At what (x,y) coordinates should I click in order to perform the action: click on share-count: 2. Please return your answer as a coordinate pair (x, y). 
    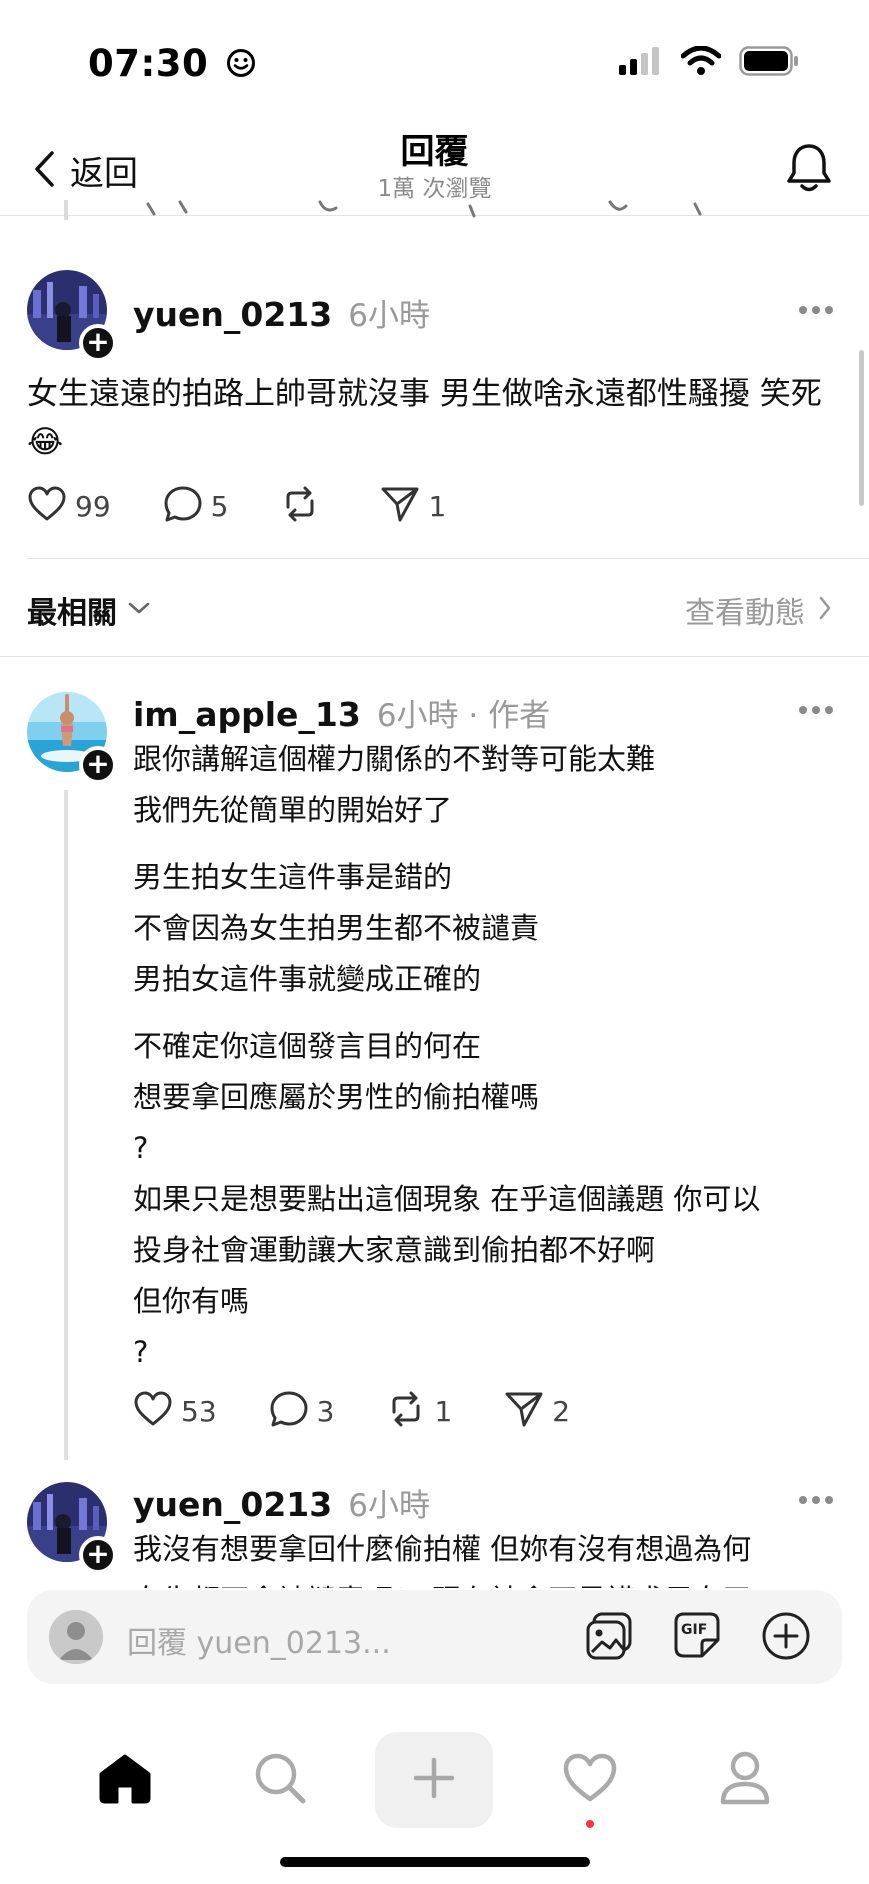
    Looking at the image, I should click on (561, 1411).